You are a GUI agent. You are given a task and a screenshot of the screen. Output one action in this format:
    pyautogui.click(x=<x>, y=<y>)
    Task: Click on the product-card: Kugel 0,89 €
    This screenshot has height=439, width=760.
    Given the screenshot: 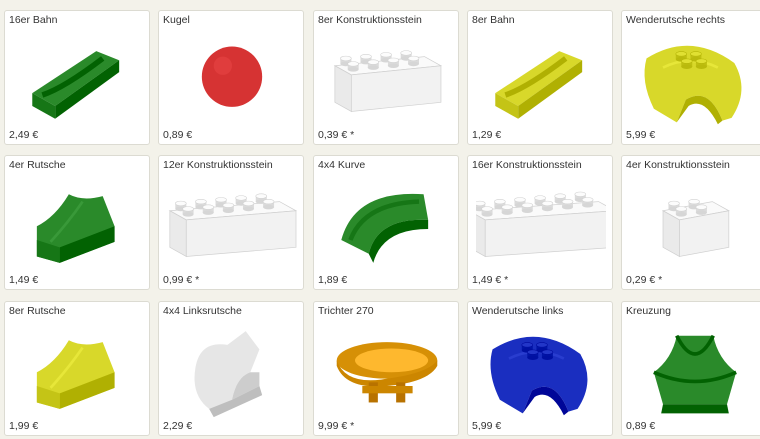 What is the action you would take?
    pyautogui.click(x=231, y=77)
    